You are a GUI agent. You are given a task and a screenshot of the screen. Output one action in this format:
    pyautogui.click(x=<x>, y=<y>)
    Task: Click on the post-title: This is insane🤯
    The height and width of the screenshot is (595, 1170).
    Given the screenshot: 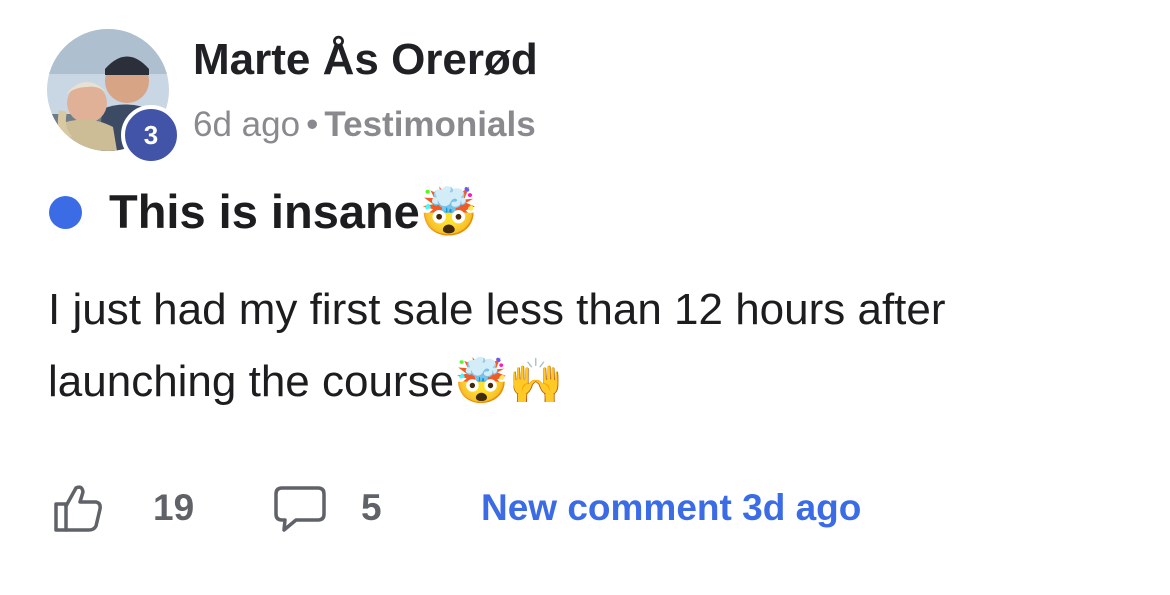 What is the action you would take?
    pyautogui.click(x=293, y=212)
    